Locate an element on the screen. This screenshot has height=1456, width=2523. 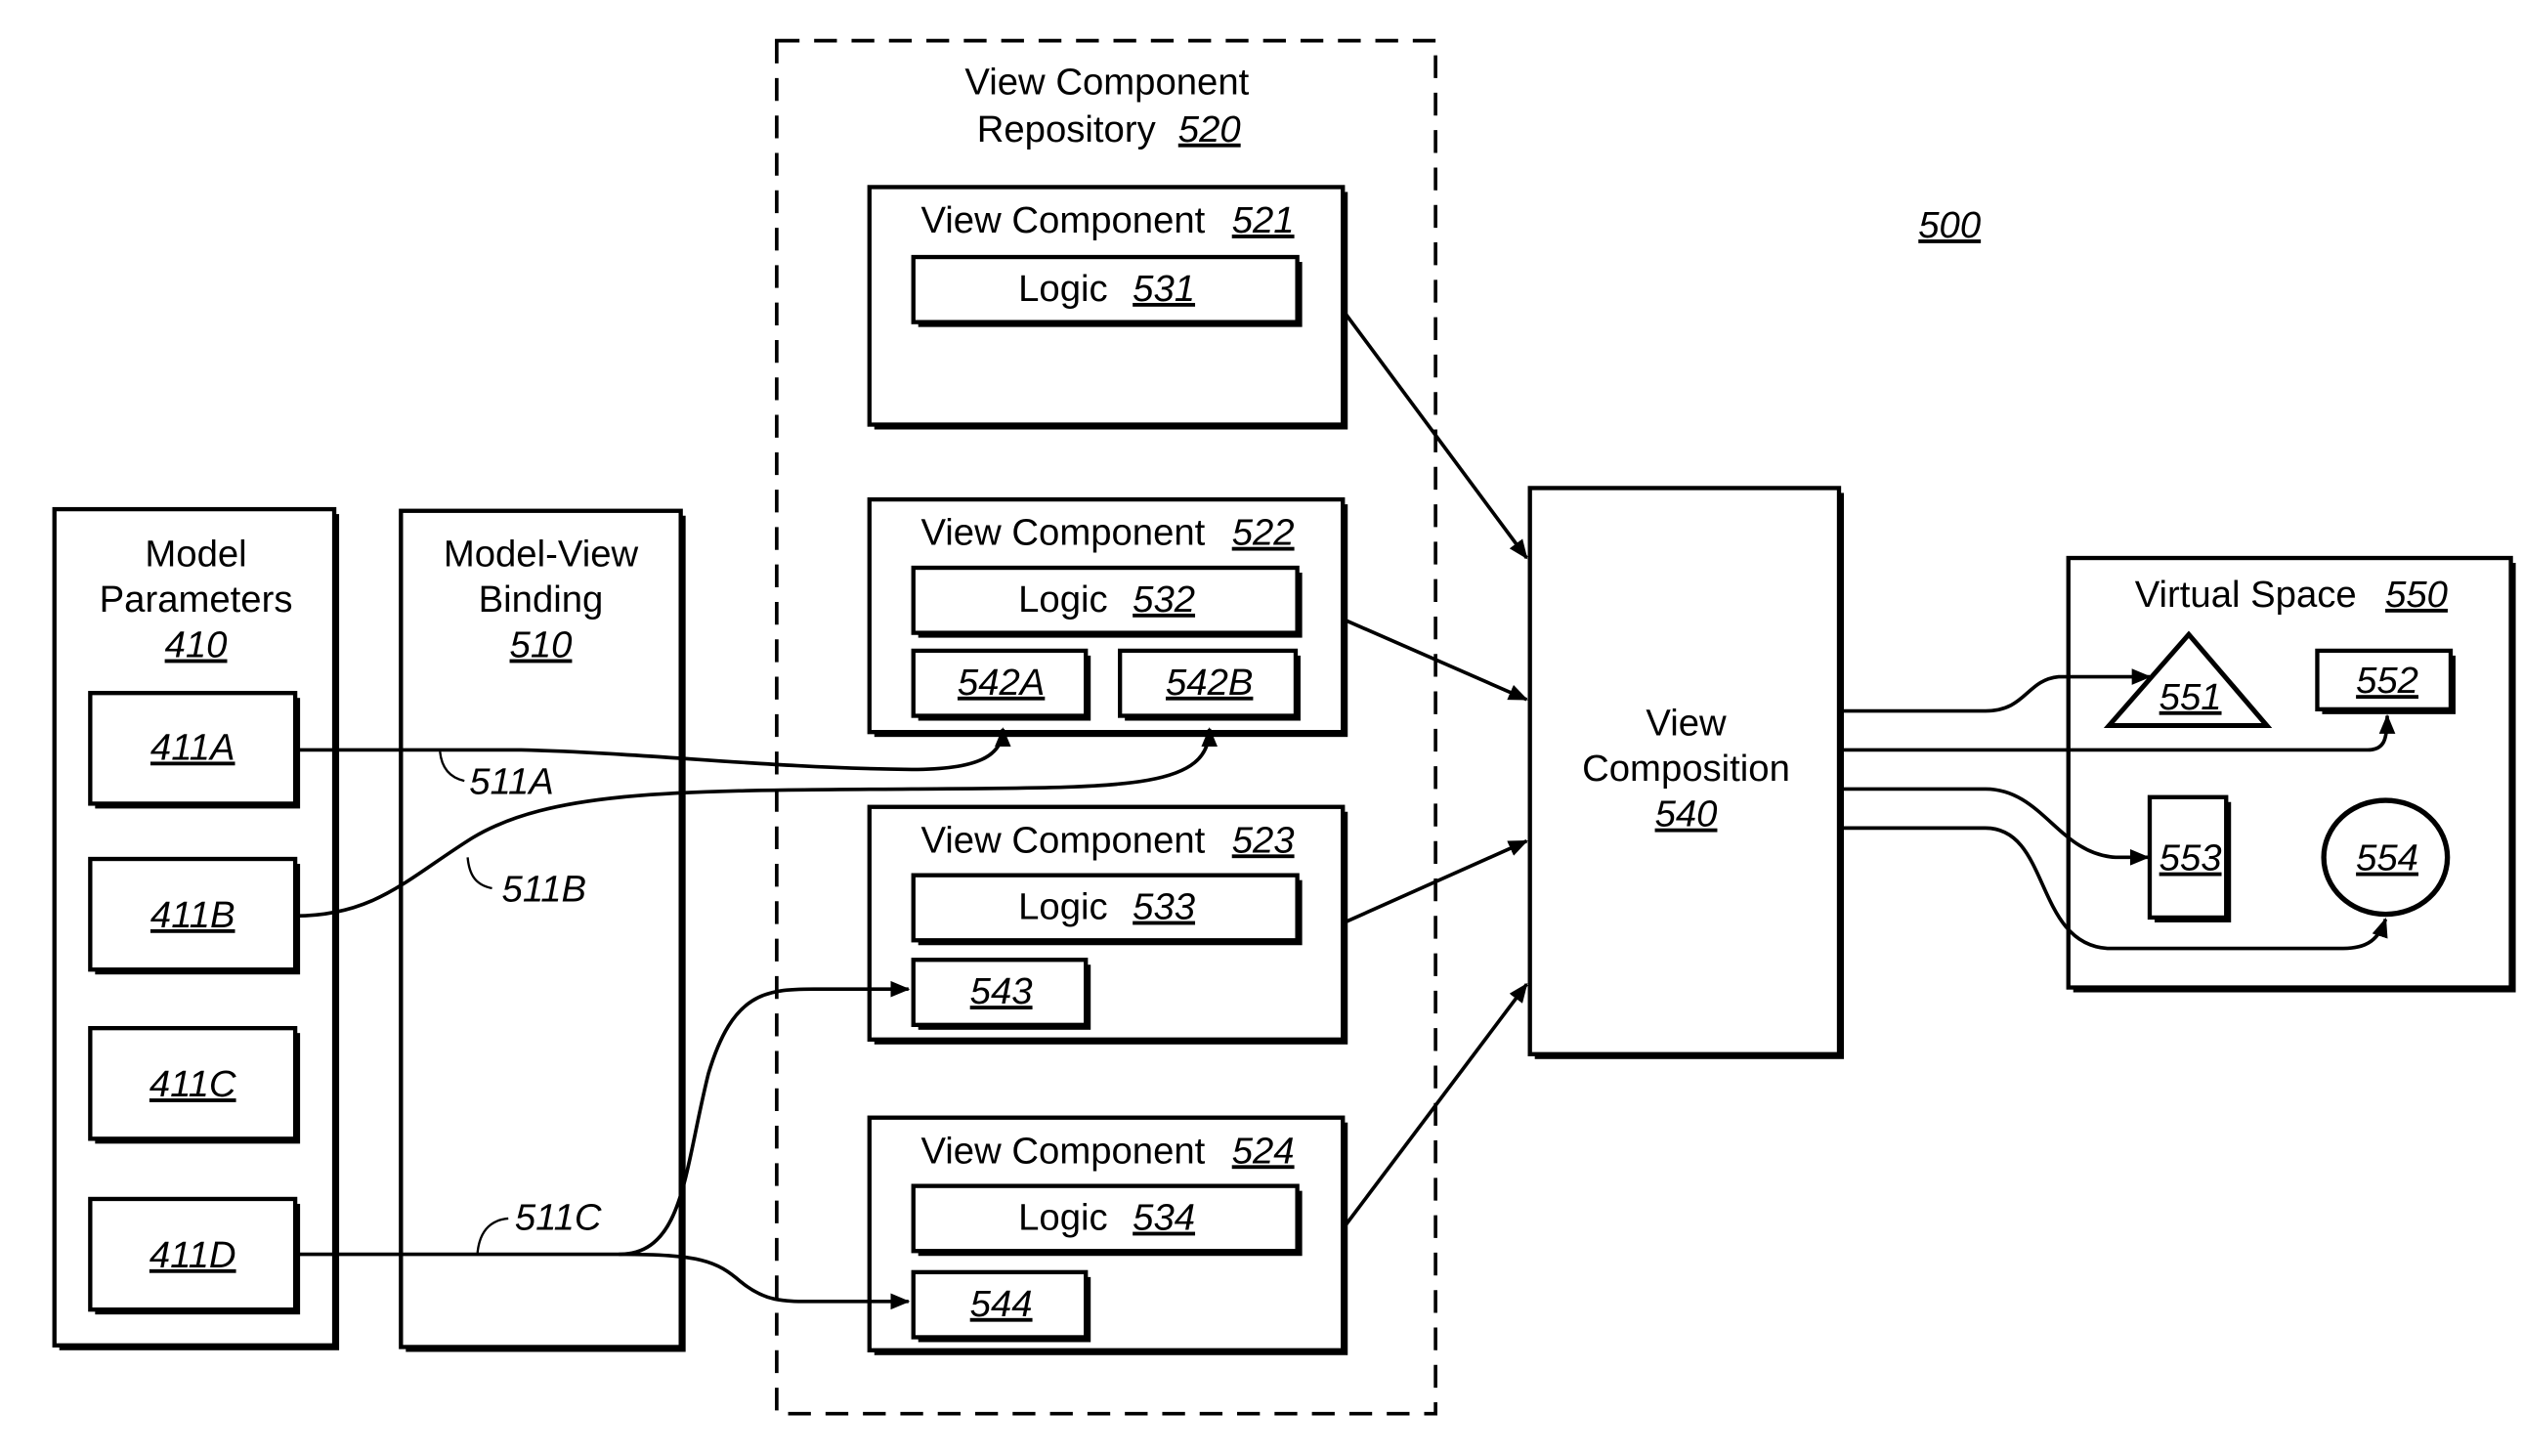
param-411b: 411B is located at coordinates (195, 915).